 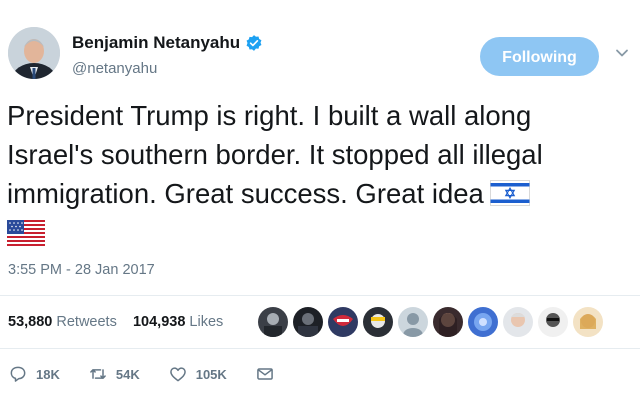 What do you see at coordinates (413, 322) in the screenshot?
I see `default-avatar` at bounding box center [413, 322].